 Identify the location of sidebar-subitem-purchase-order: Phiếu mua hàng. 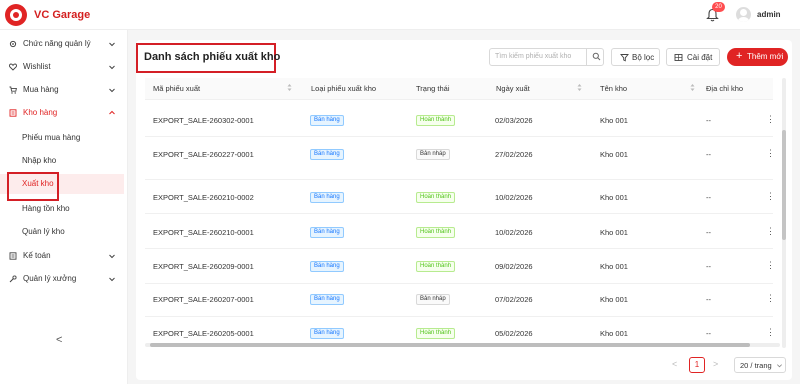
(62, 138).